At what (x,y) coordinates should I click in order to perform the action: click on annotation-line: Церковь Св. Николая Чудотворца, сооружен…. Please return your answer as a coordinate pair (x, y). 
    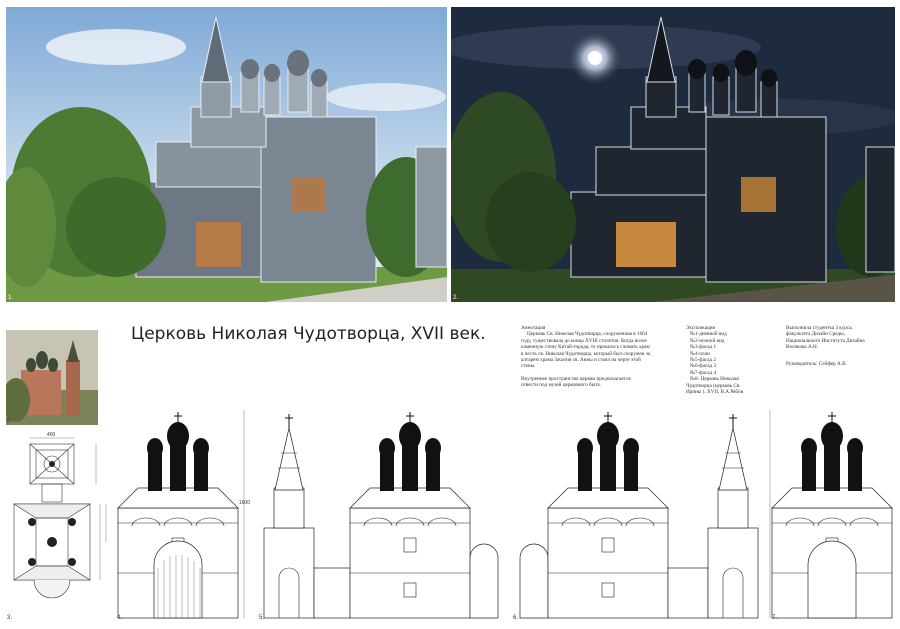
    Looking at the image, I should click on (587, 334).